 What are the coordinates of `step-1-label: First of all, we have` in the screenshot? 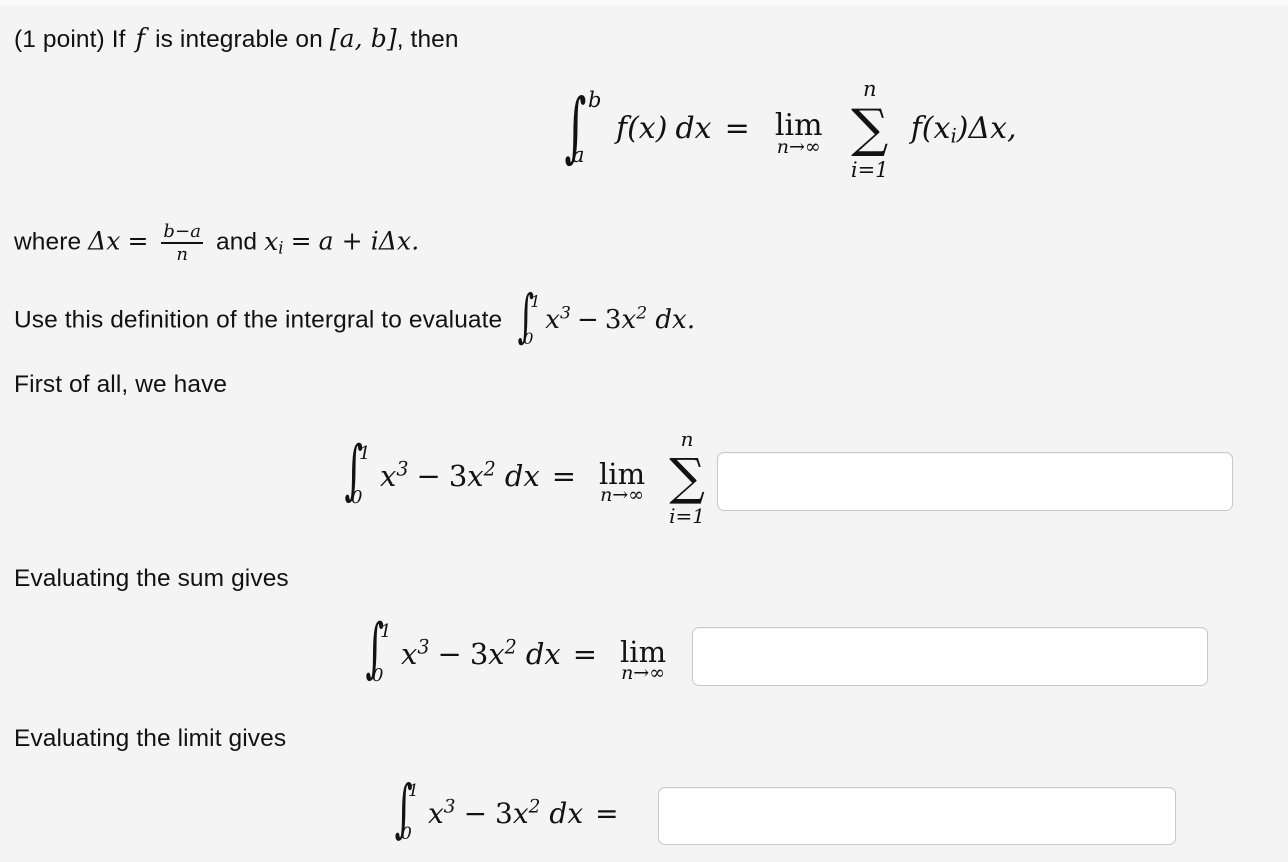 It's located at (121, 384).